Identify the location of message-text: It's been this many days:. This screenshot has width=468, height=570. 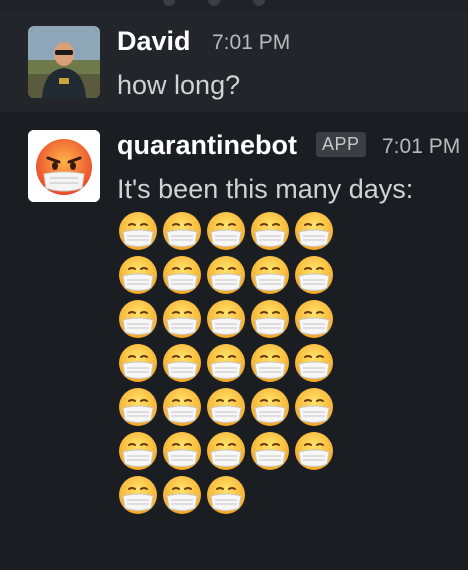
(265, 189).